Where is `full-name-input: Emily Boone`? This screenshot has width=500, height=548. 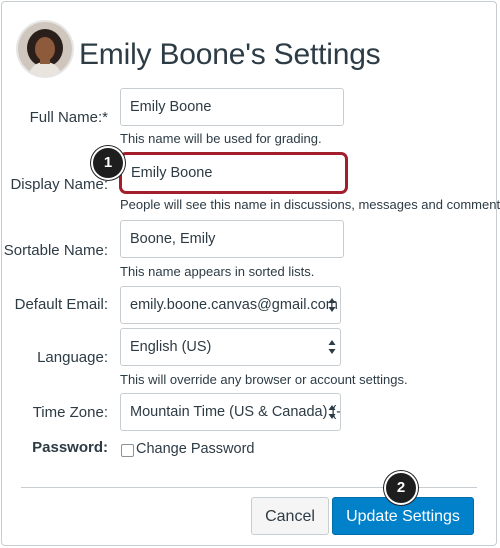 full-name-input: Emily Boone is located at coordinates (232, 107).